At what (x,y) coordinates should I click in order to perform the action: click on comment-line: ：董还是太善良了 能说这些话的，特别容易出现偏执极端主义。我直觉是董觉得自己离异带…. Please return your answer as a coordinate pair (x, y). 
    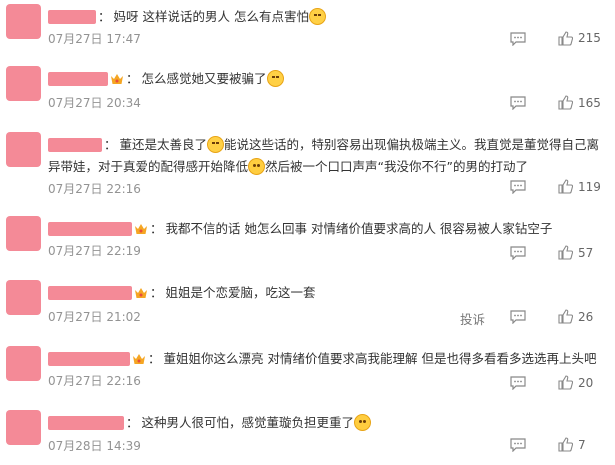
    Looking at the image, I should click on (325, 156).